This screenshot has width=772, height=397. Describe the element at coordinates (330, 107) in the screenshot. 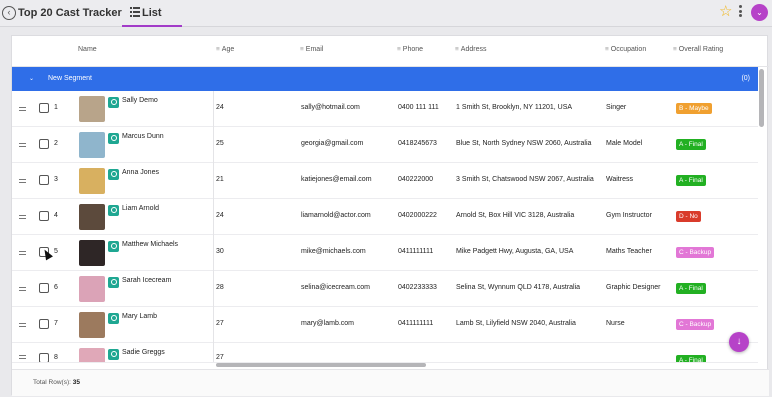

I see `cell-email: sally@hotmail.com` at that location.